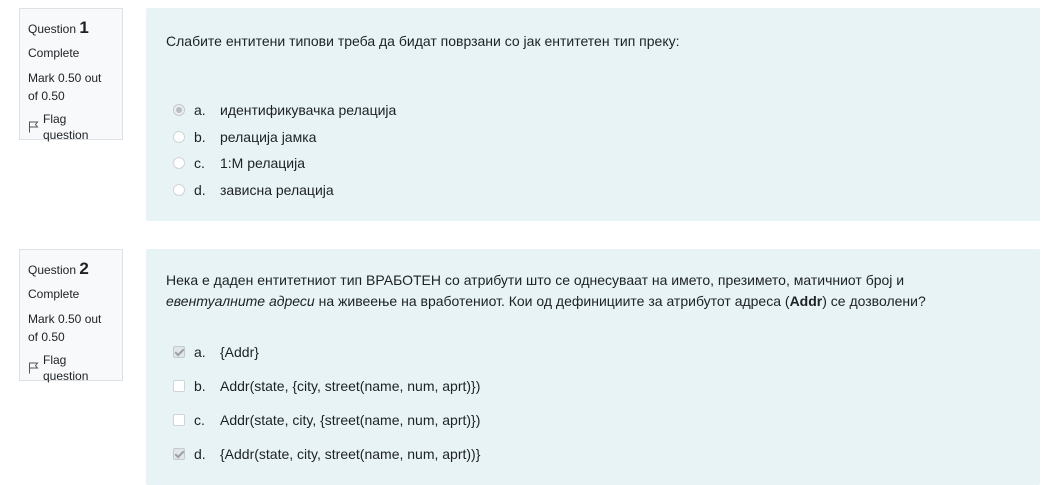  I want to click on question-number-value: 1, so click(84, 27).